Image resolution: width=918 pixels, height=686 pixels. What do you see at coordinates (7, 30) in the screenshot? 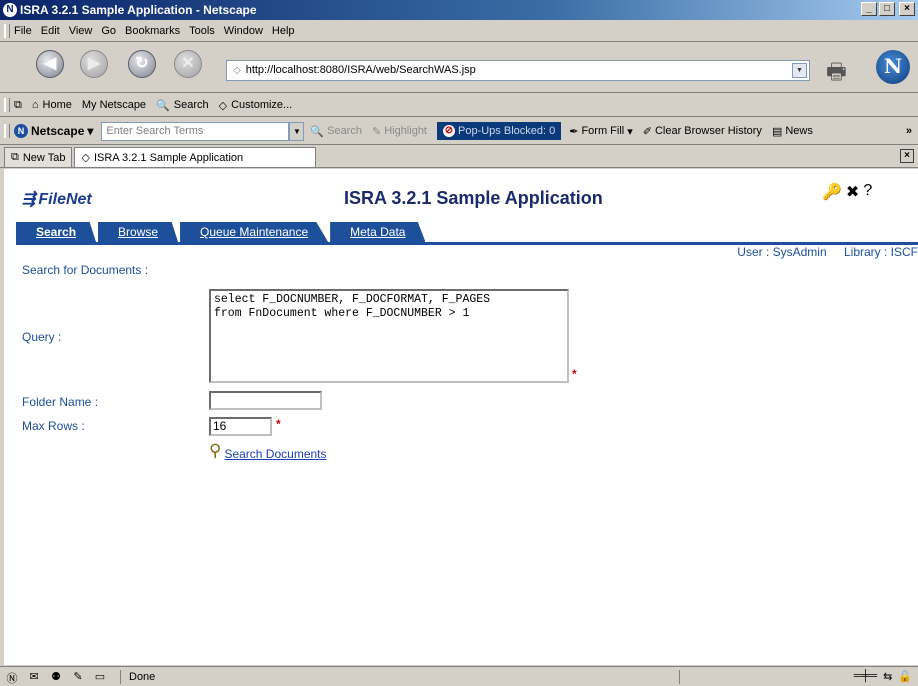
I see `toolbar-grip` at bounding box center [7, 30].